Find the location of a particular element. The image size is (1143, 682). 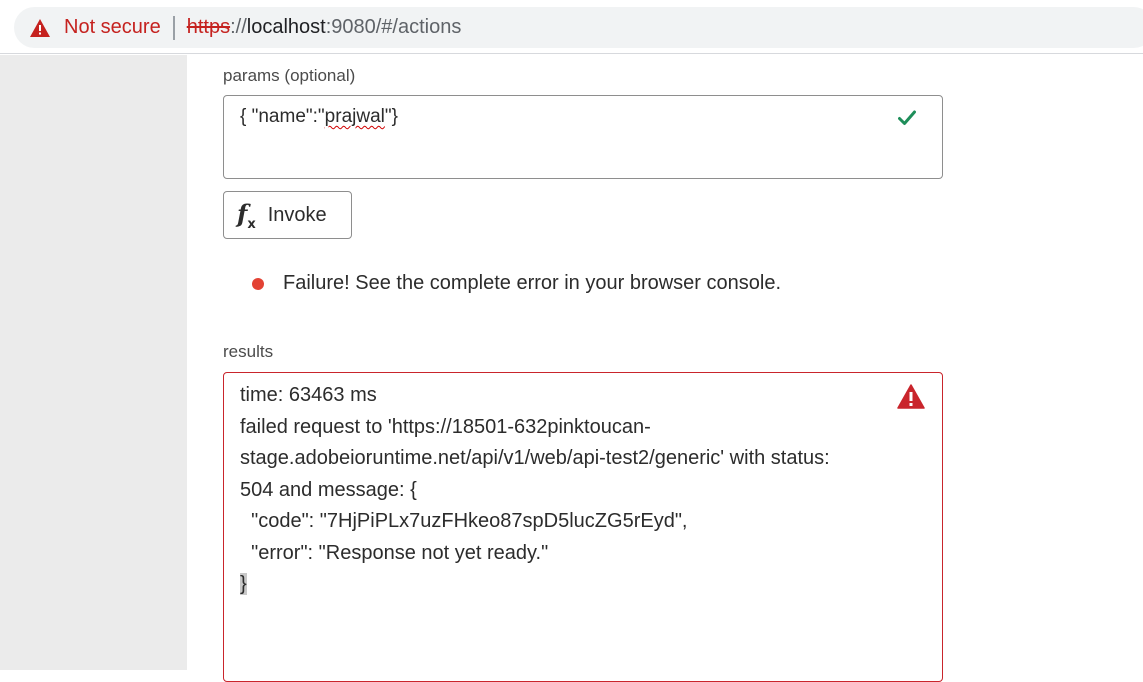

url-host: localhost is located at coordinates (286, 27).